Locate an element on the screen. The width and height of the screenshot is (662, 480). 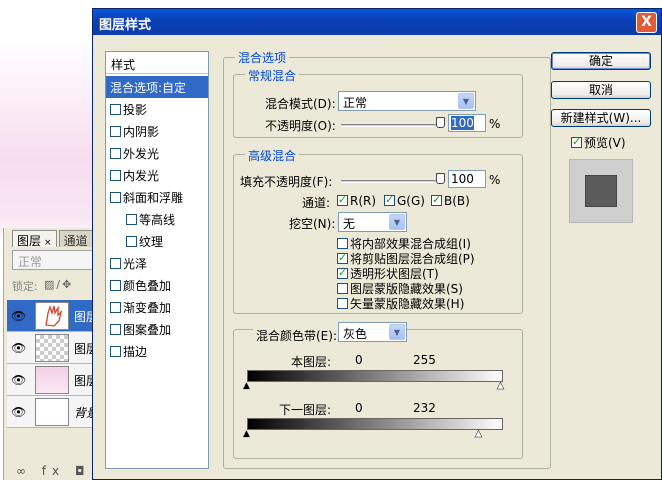
style-list-item-label: 描边 is located at coordinates (135, 352).